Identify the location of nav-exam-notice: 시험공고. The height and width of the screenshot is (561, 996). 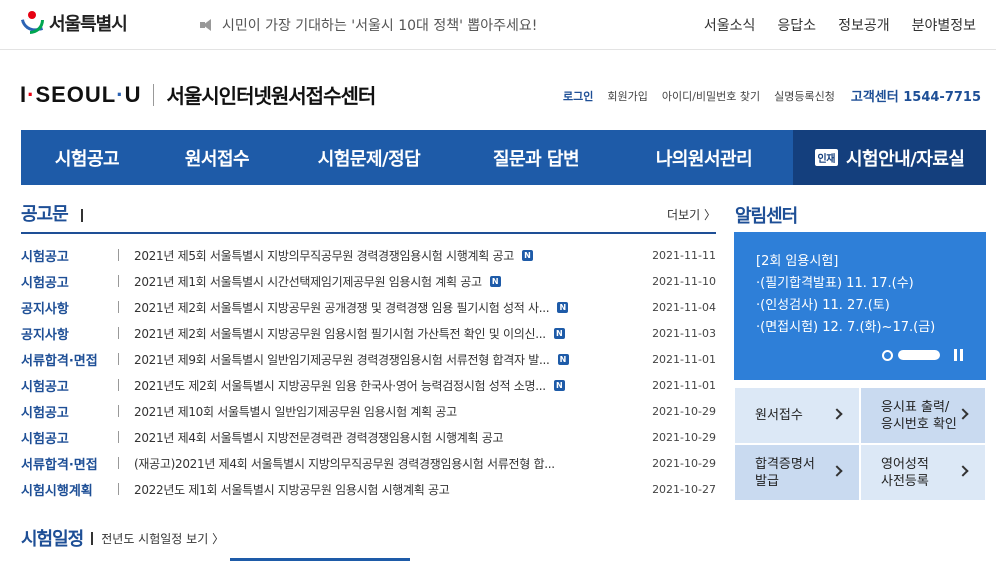
(87, 157).